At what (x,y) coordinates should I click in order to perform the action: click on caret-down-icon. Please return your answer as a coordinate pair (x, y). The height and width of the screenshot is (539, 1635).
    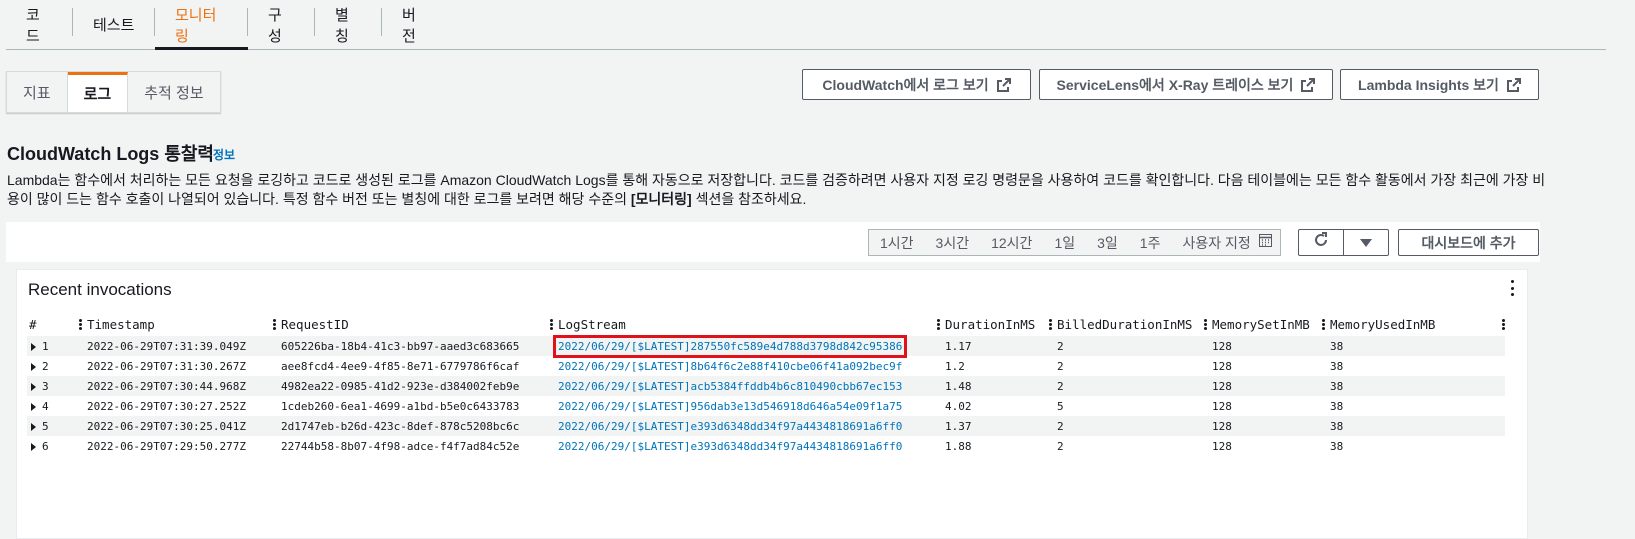
    Looking at the image, I should click on (1366, 243).